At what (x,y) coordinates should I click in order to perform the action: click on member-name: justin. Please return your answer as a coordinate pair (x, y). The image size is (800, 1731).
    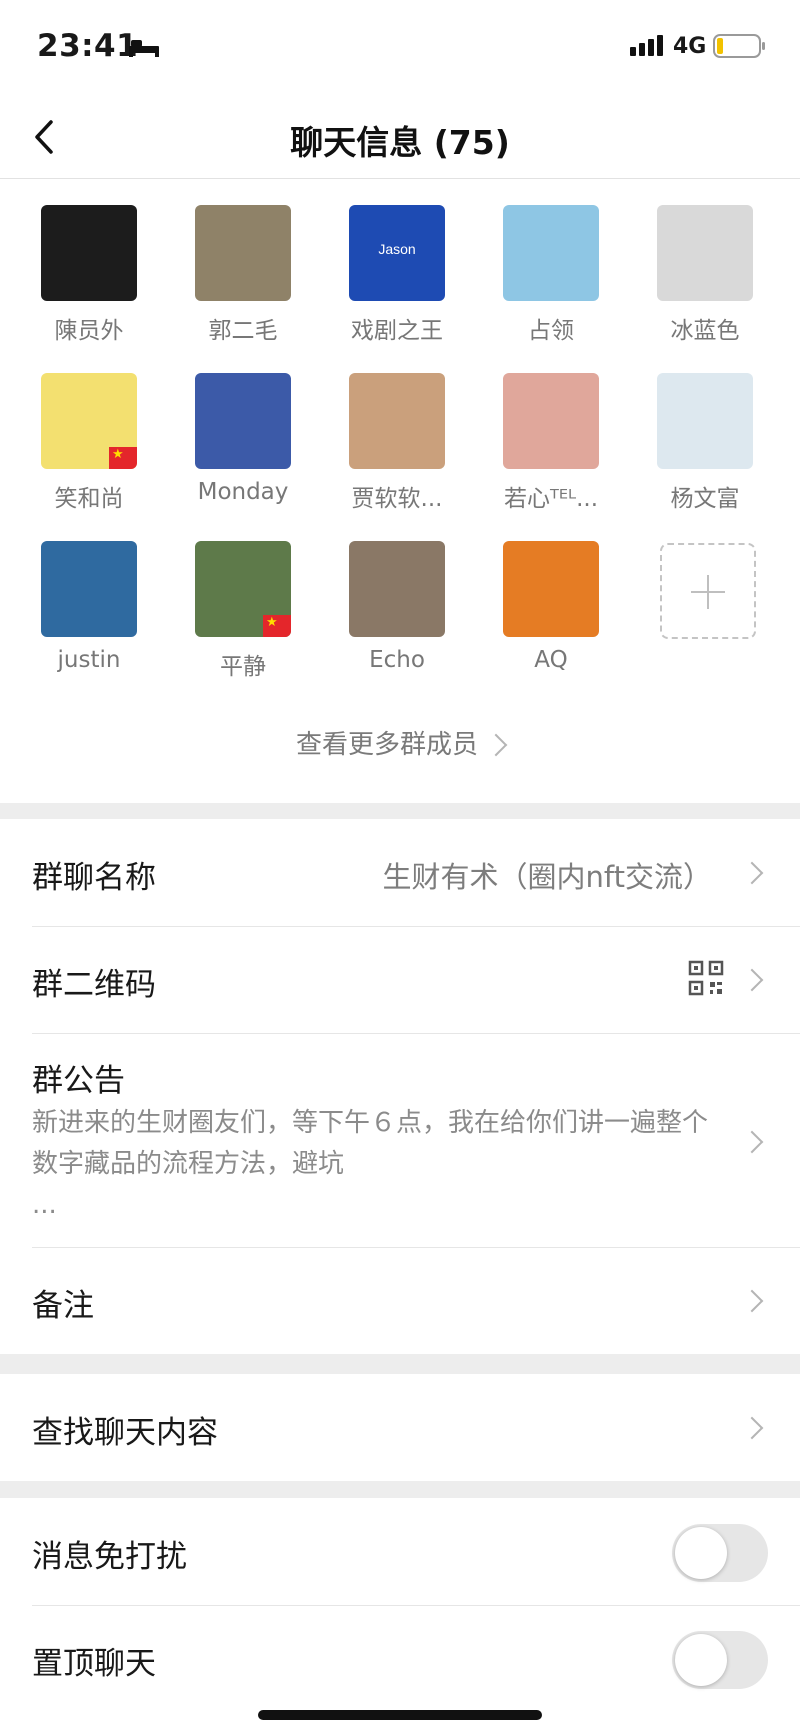
    Looking at the image, I should click on (89, 660).